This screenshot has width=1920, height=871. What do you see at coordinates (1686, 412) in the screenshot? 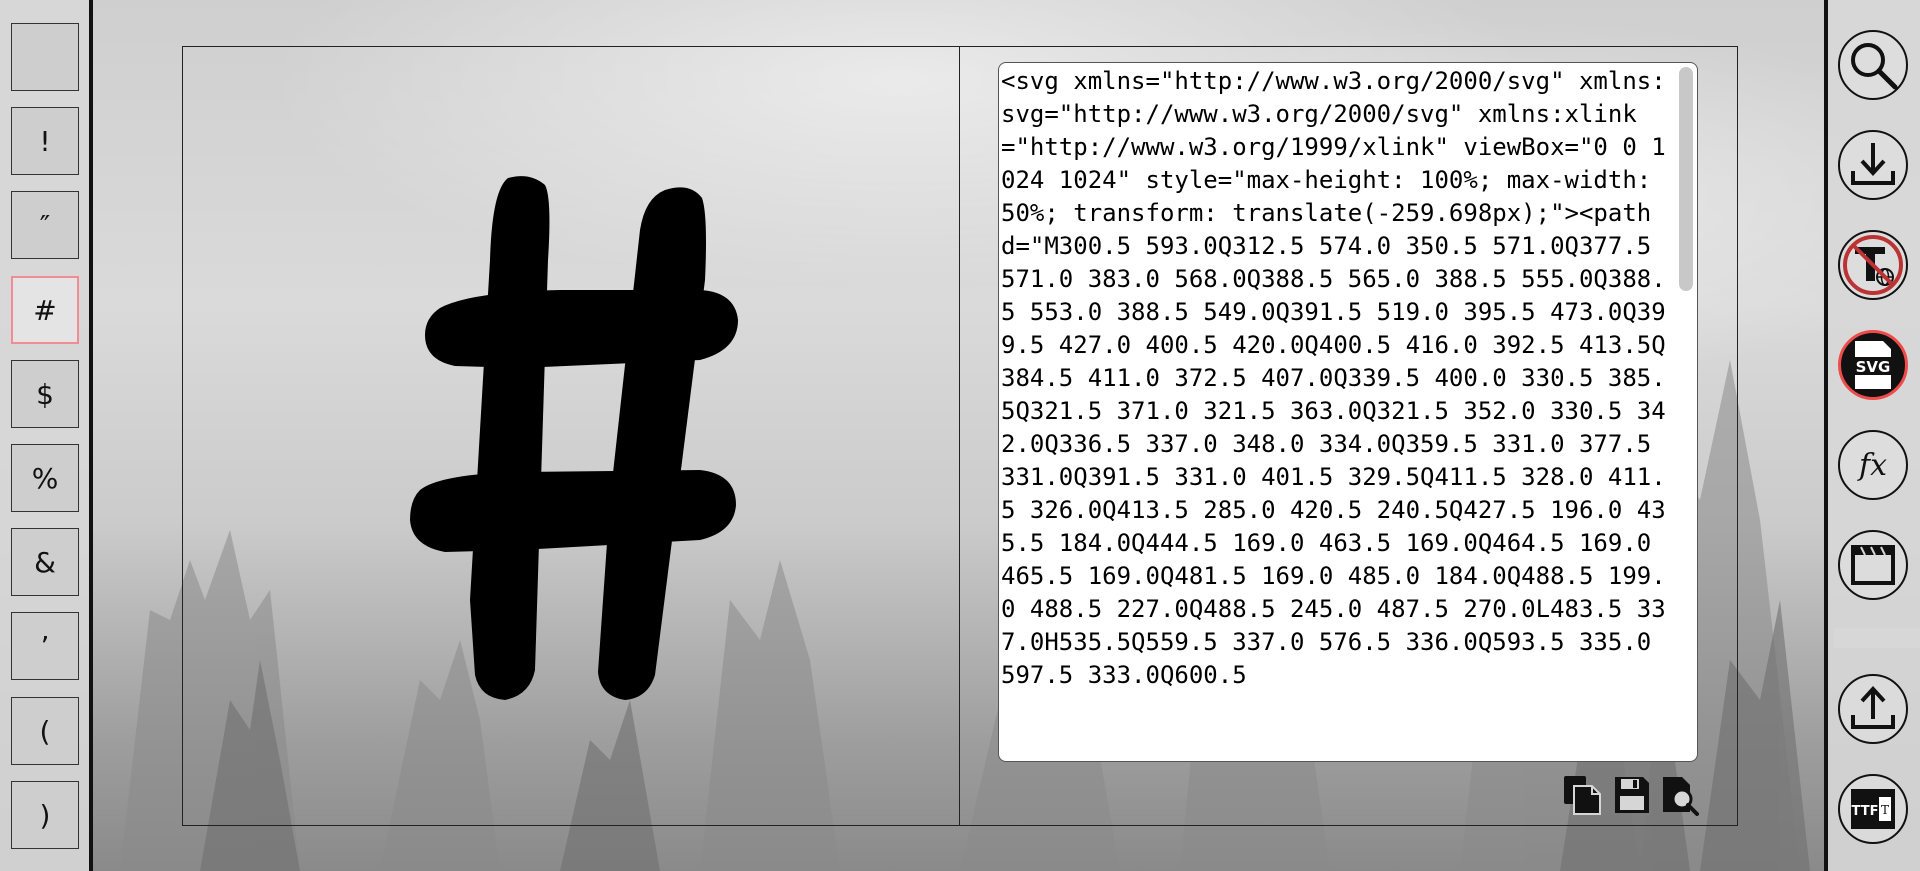
I see `code-scrollbar` at bounding box center [1686, 412].